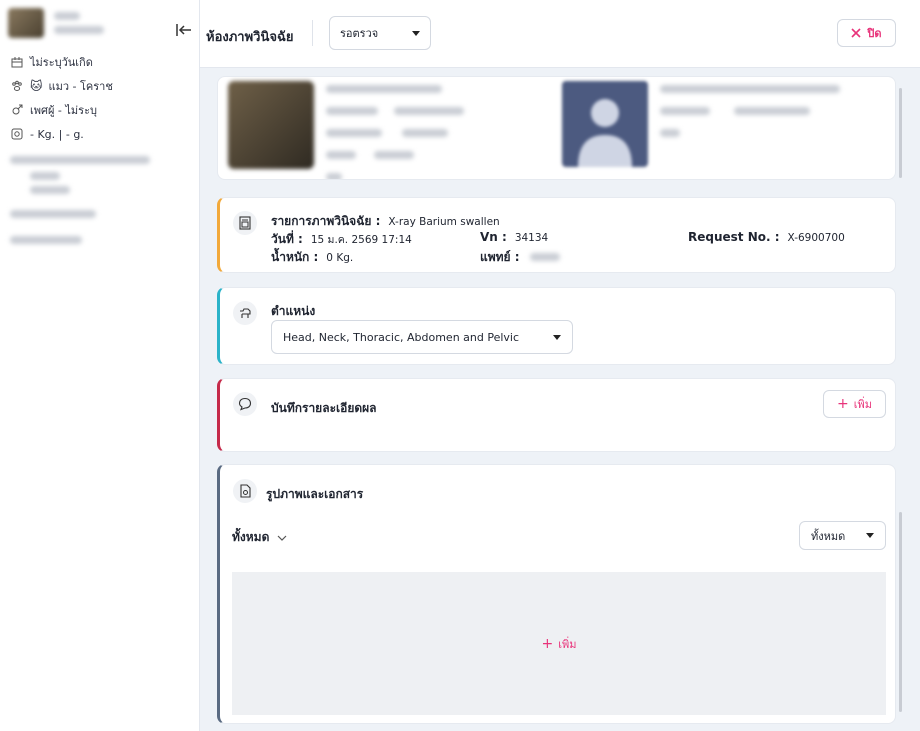 This screenshot has height=731, width=920. What do you see at coordinates (315, 494) in the screenshot?
I see `documents-title: รูปภาพและเอกสาร` at bounding box center [315, 494].